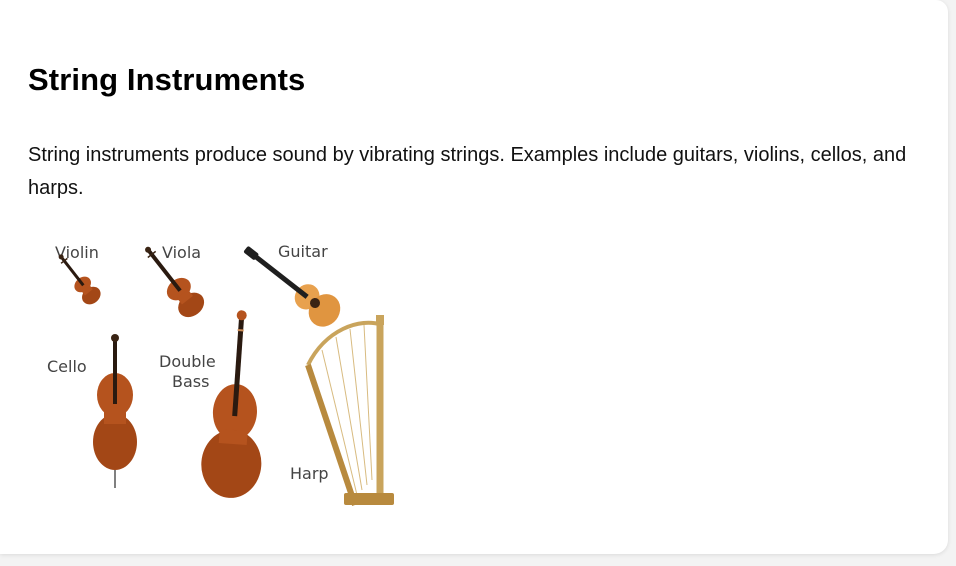  What do you see at coordinates (181, 252) in the screenshot?
I see `viola-label: Viola` at bounding box center [181, 252].